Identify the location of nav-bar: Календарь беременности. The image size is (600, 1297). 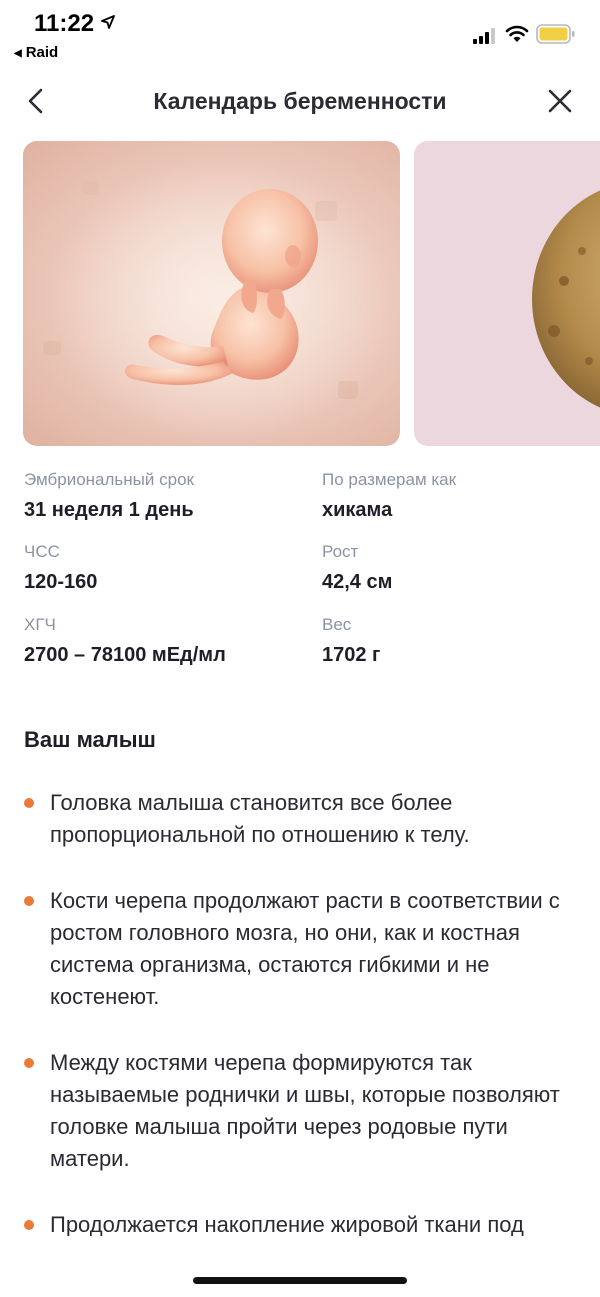
(300, 102).